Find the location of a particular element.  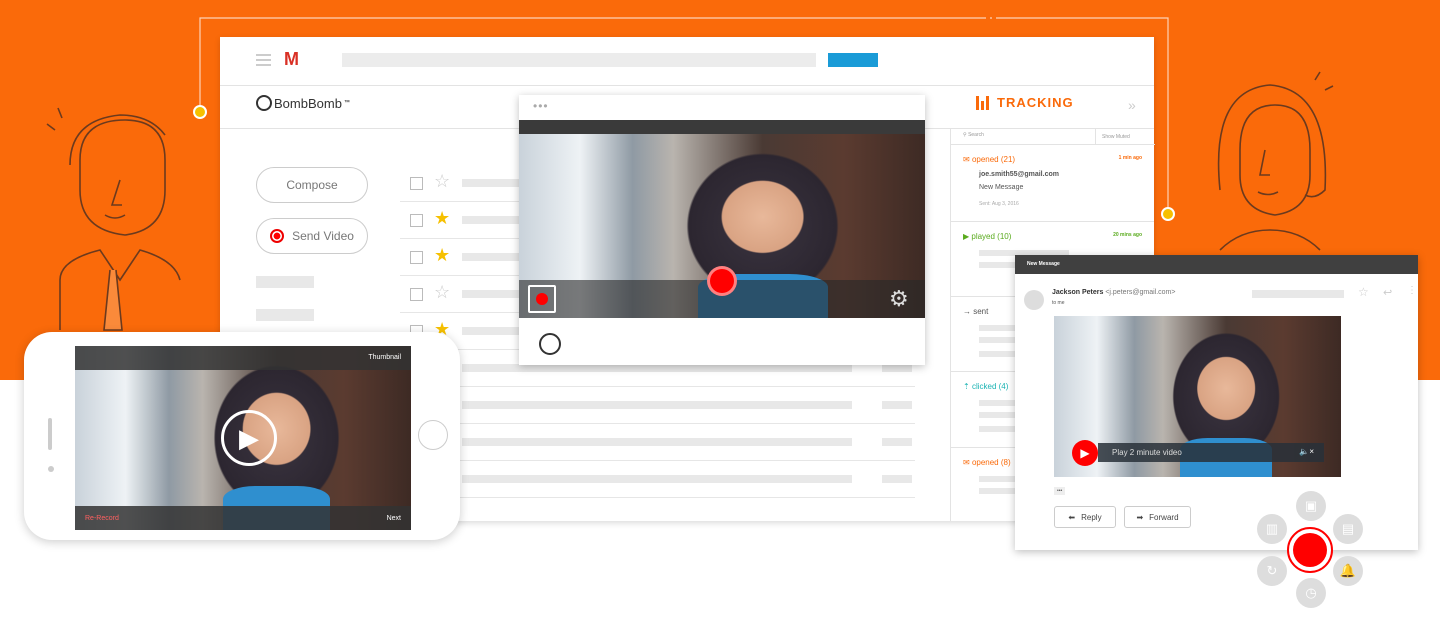

man-illustration is located at coordinates (113, 219).